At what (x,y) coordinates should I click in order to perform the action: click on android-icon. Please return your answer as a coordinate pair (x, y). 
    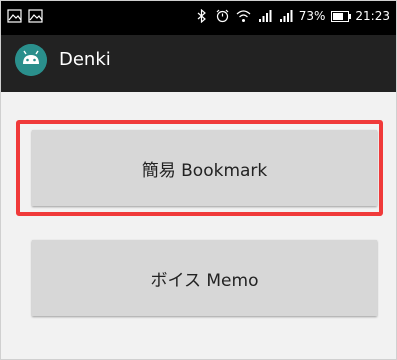
    Looking at the image, I should click on (31, 60).